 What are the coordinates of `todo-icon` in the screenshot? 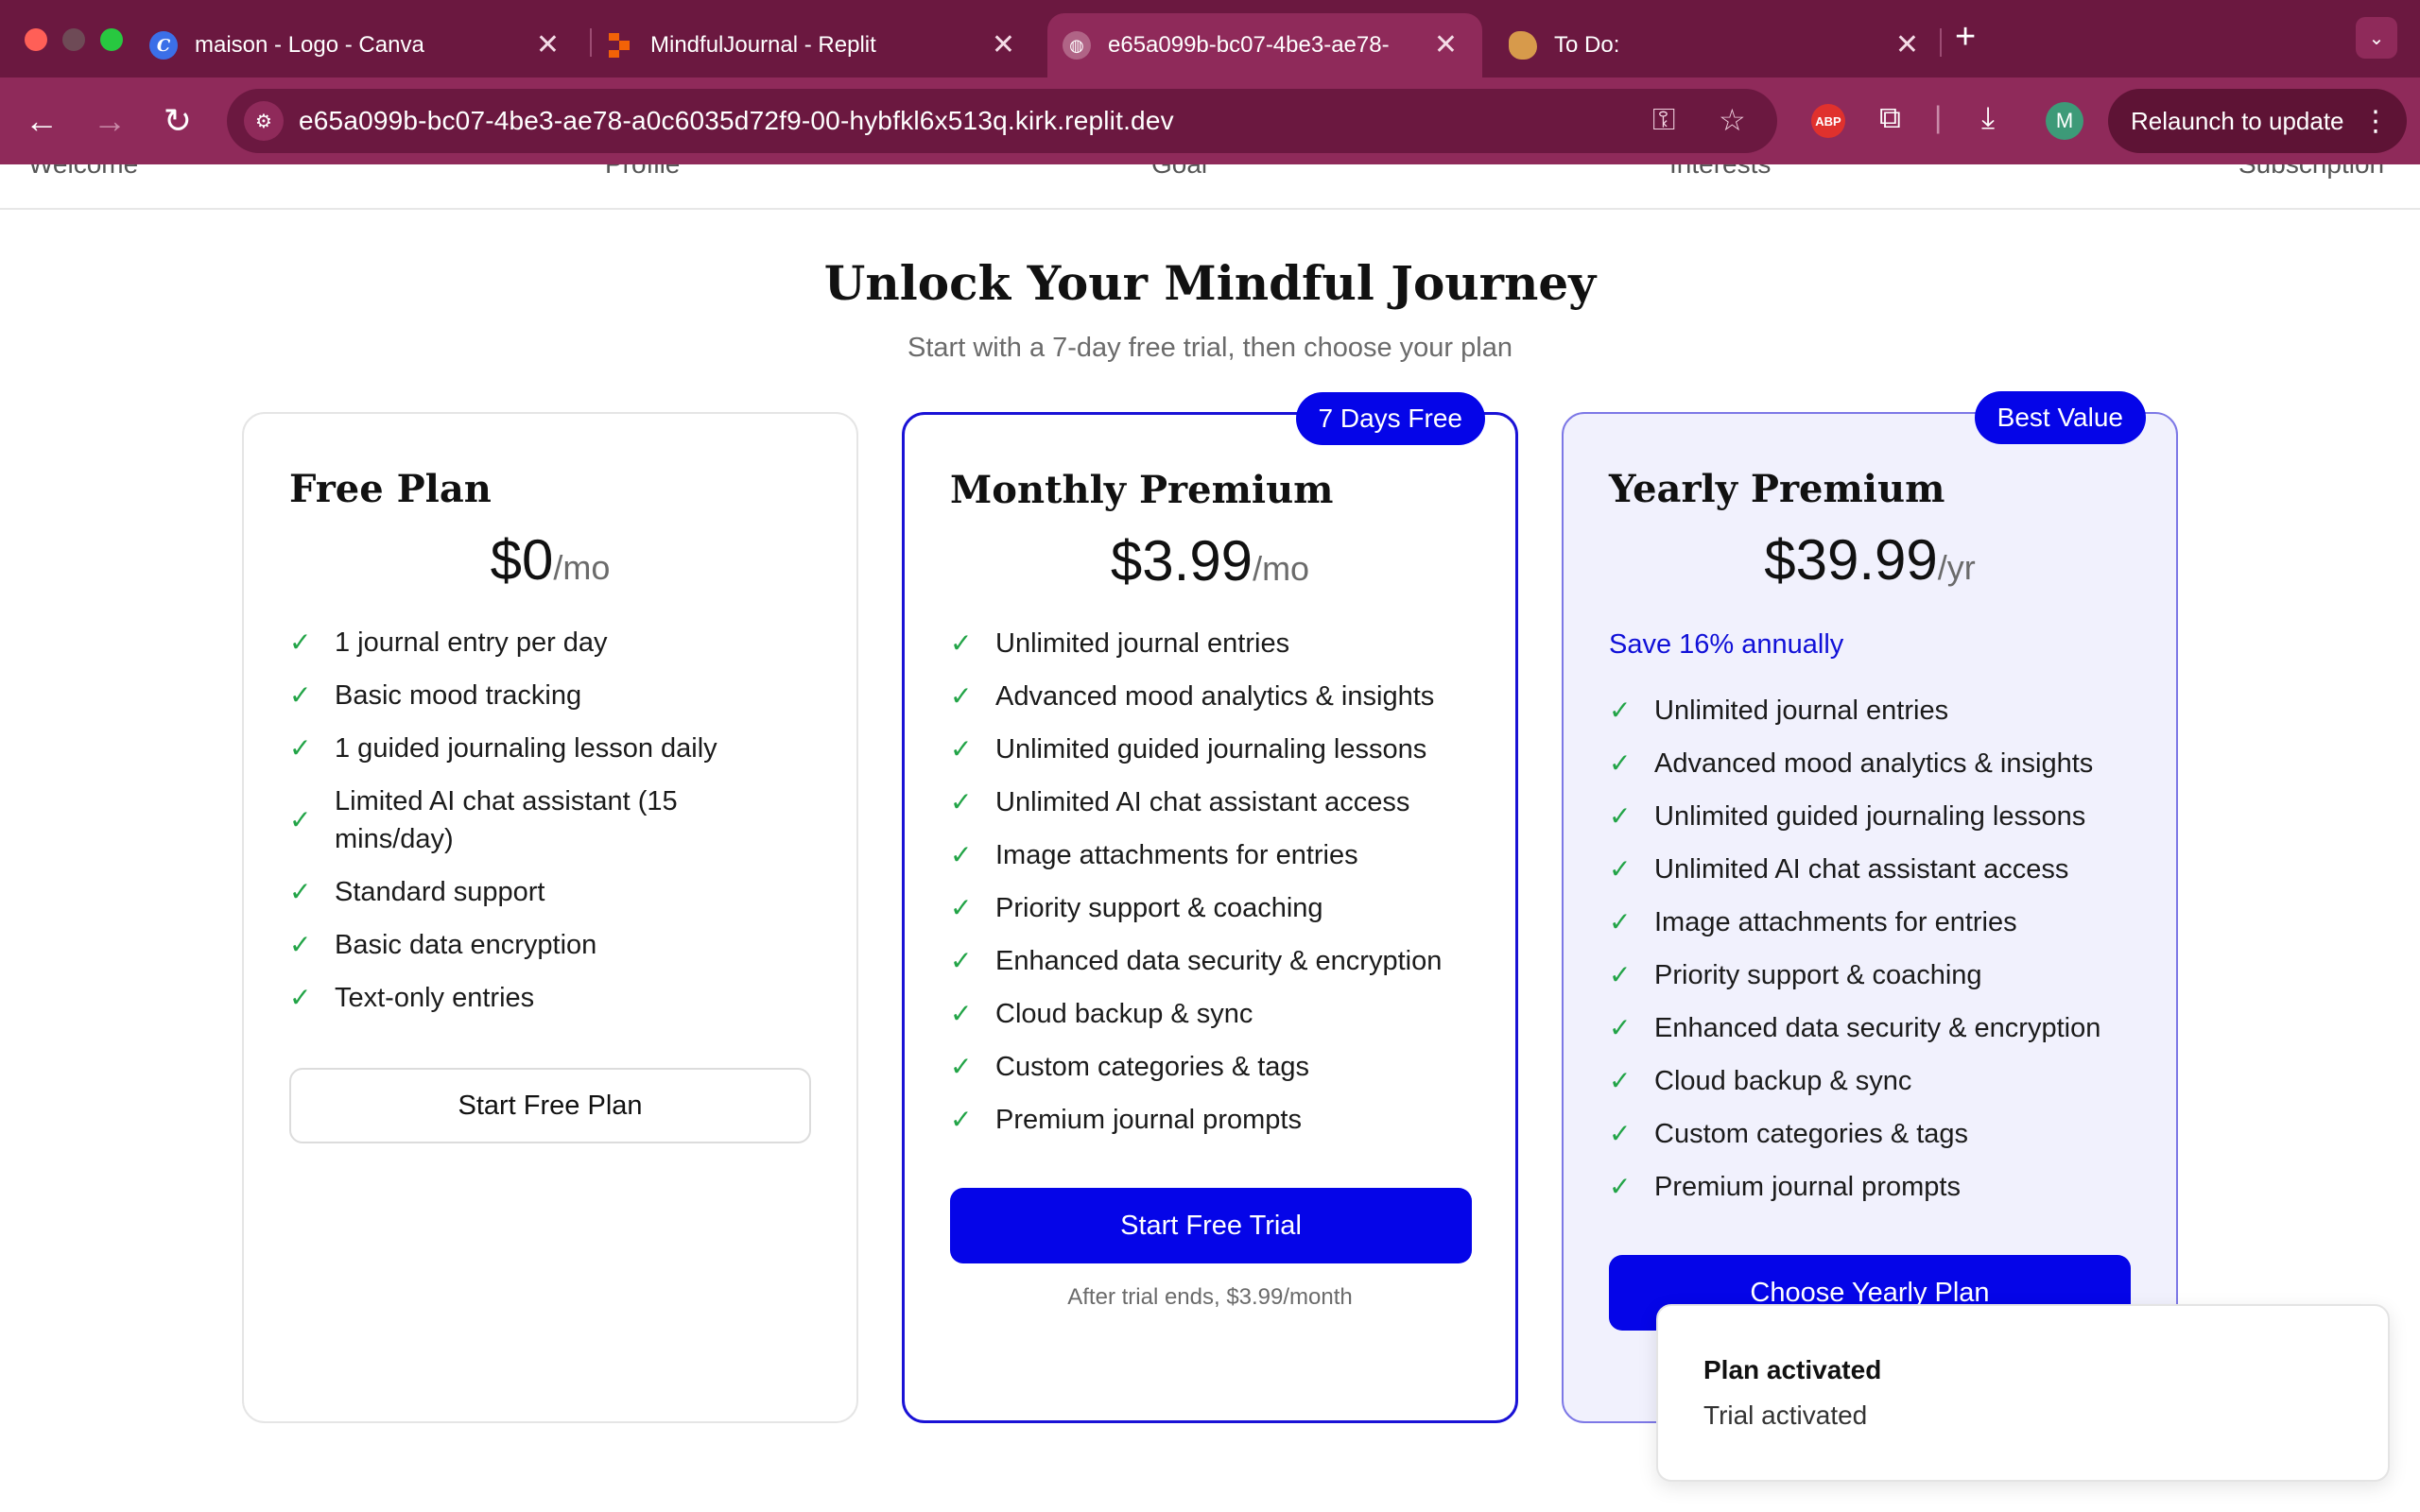 It's located at (1523, 45).